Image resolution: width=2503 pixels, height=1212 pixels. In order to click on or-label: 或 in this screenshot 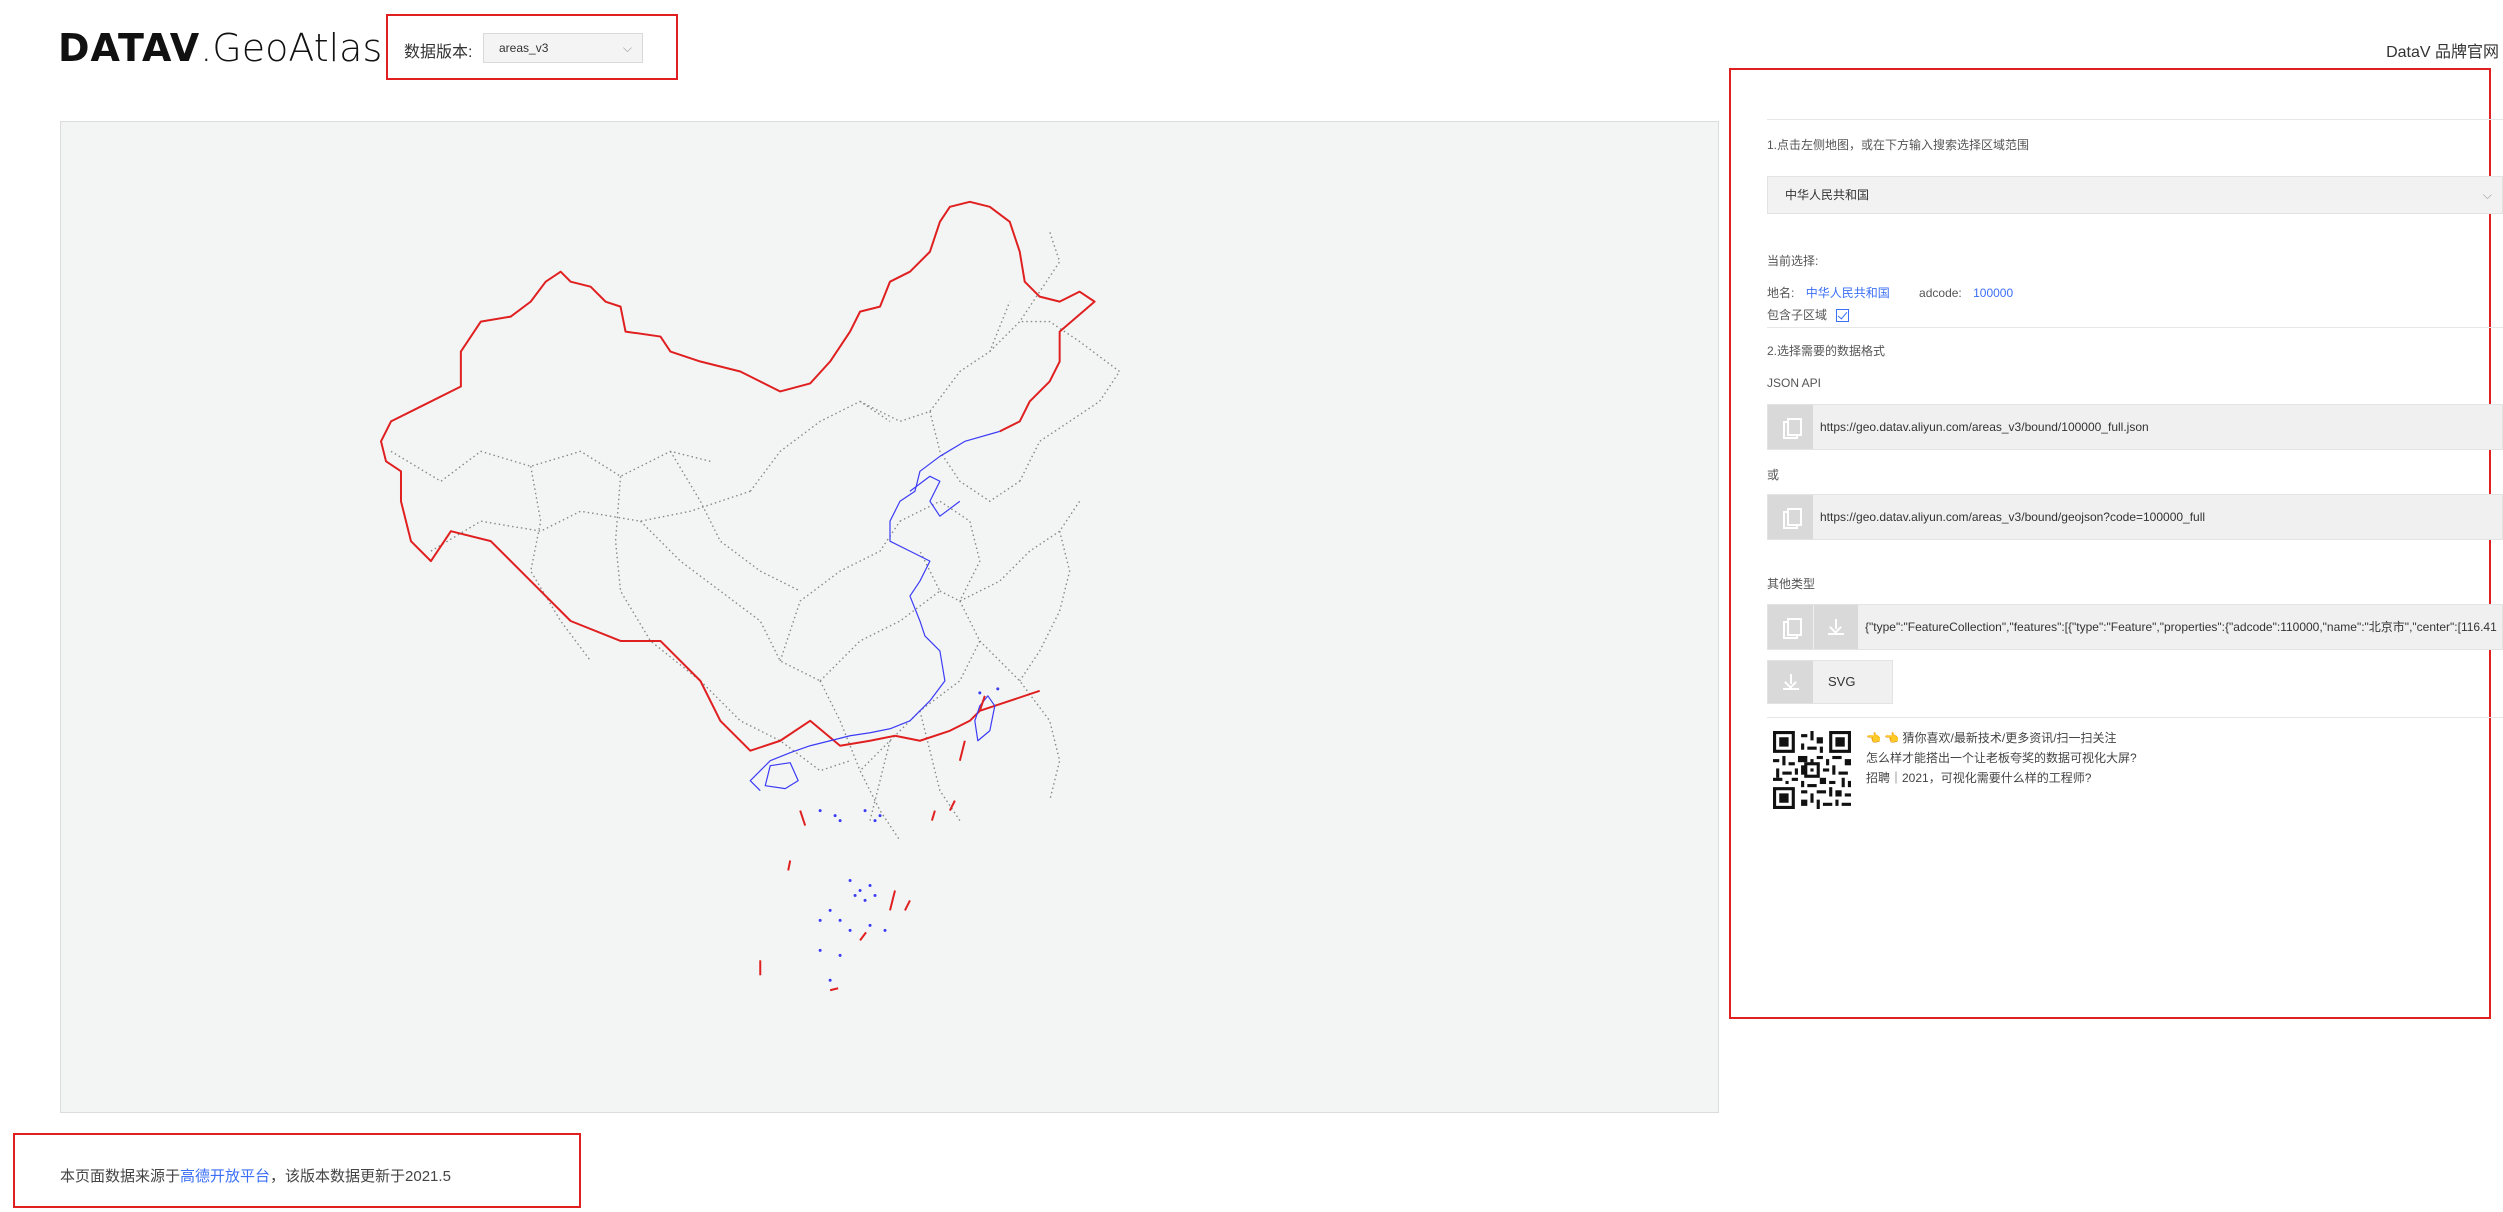, I will do `click(1773, 475)`.